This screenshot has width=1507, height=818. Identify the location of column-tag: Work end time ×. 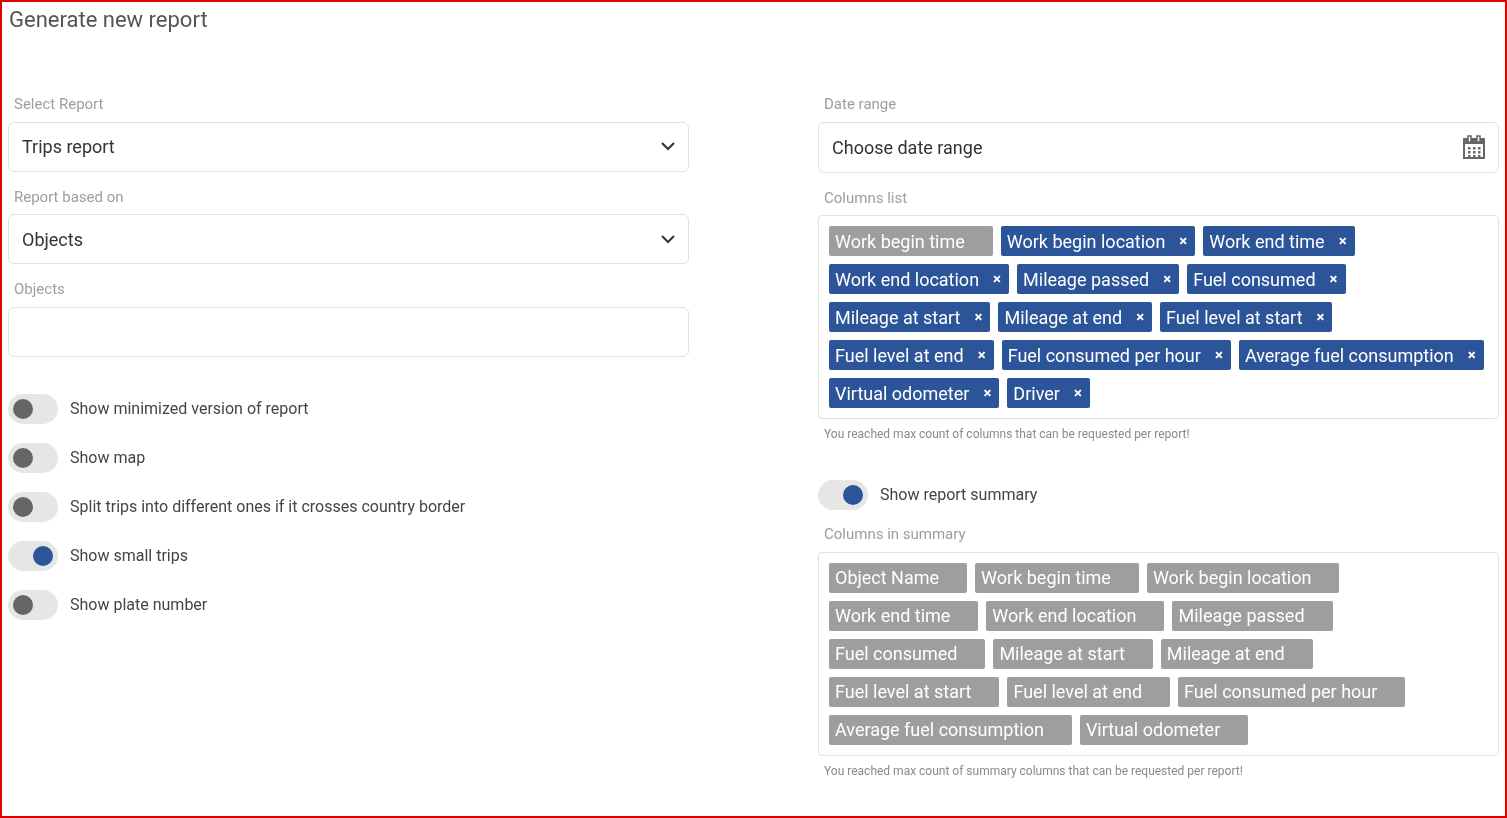
(1279, 241).